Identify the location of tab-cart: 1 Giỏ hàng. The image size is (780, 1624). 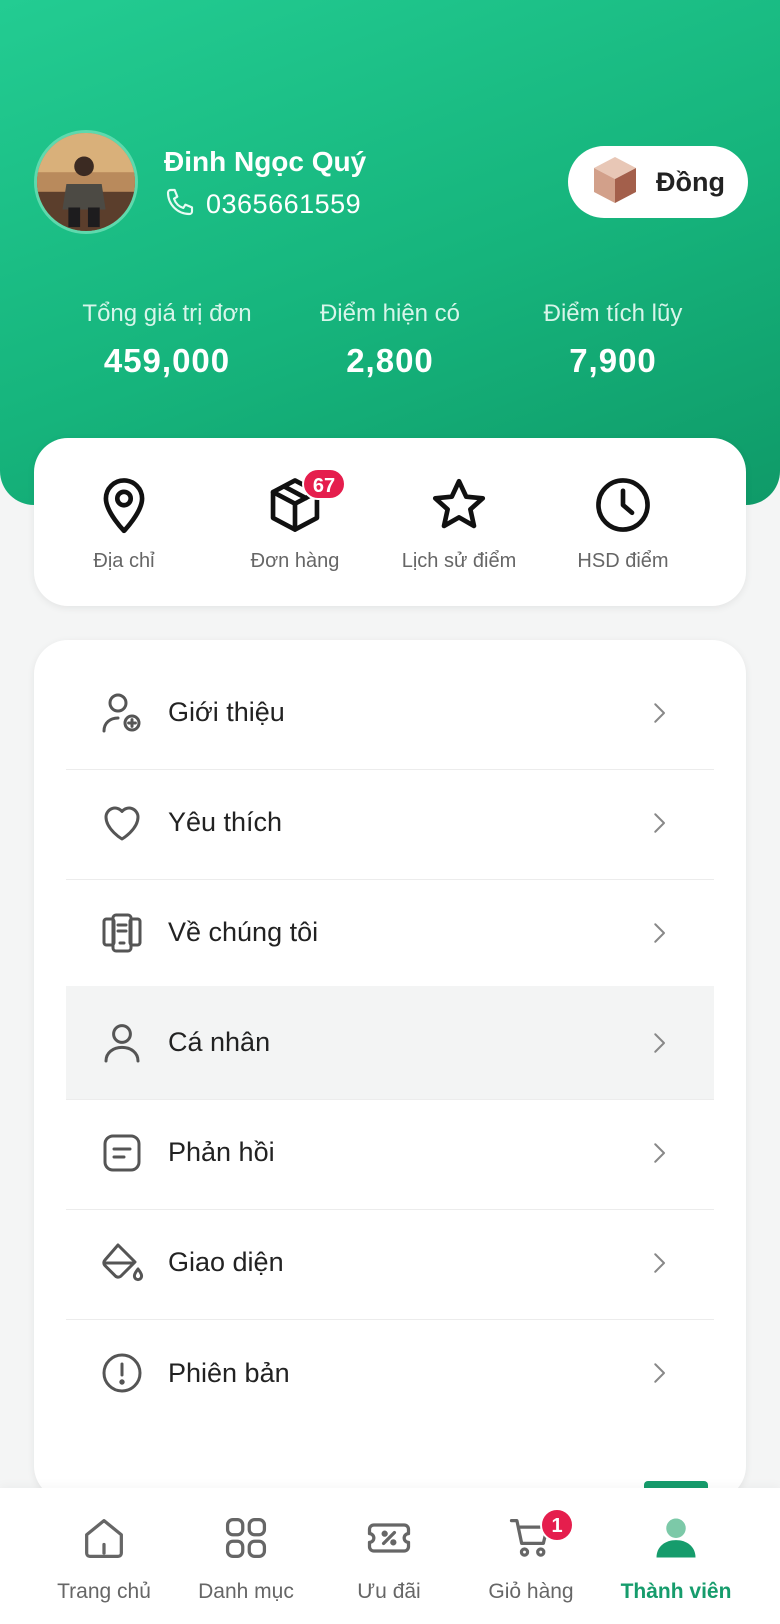
(531, 1556).